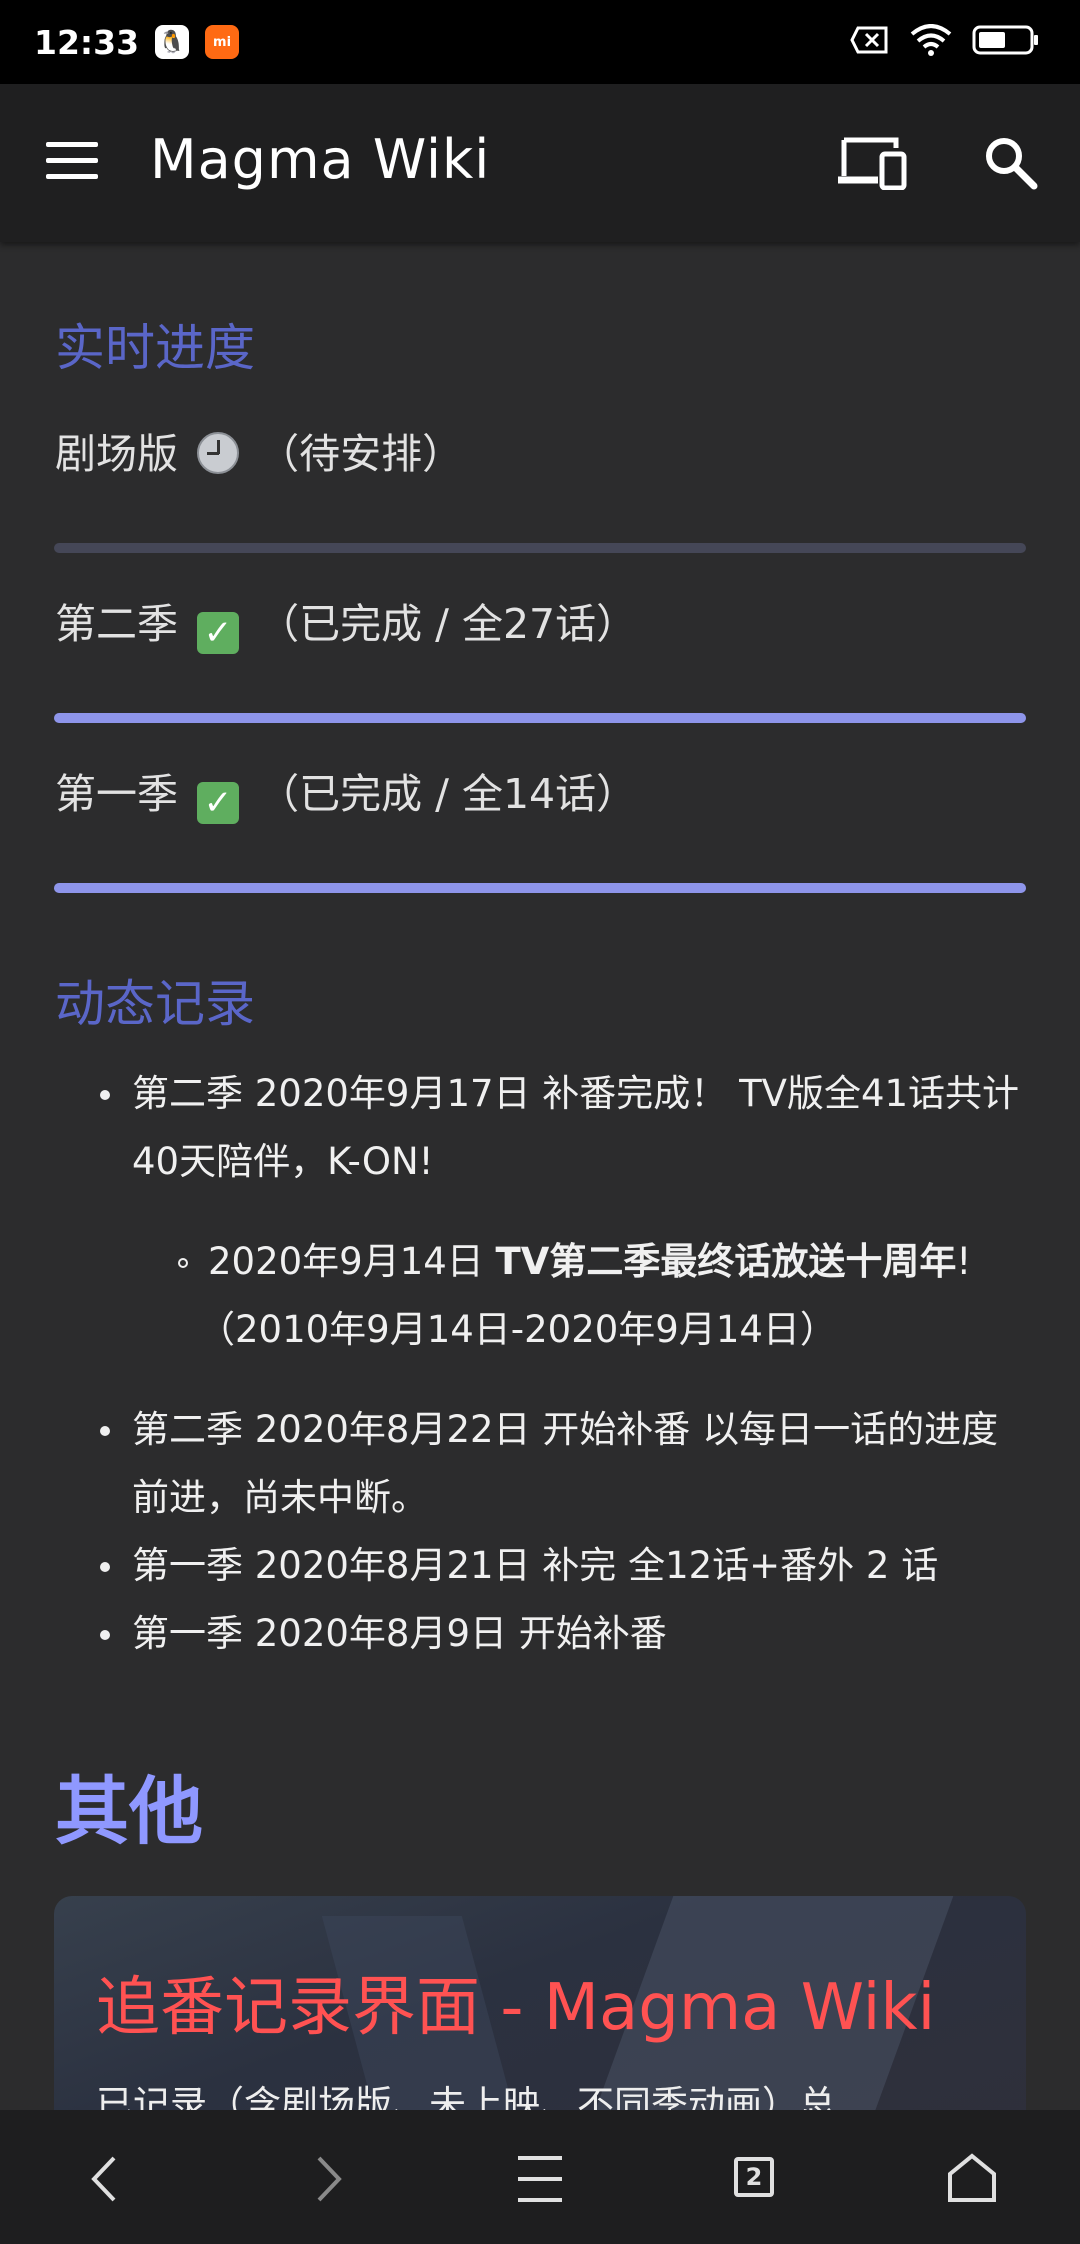  I want to click on no-sim-icon, so click(869, 40).